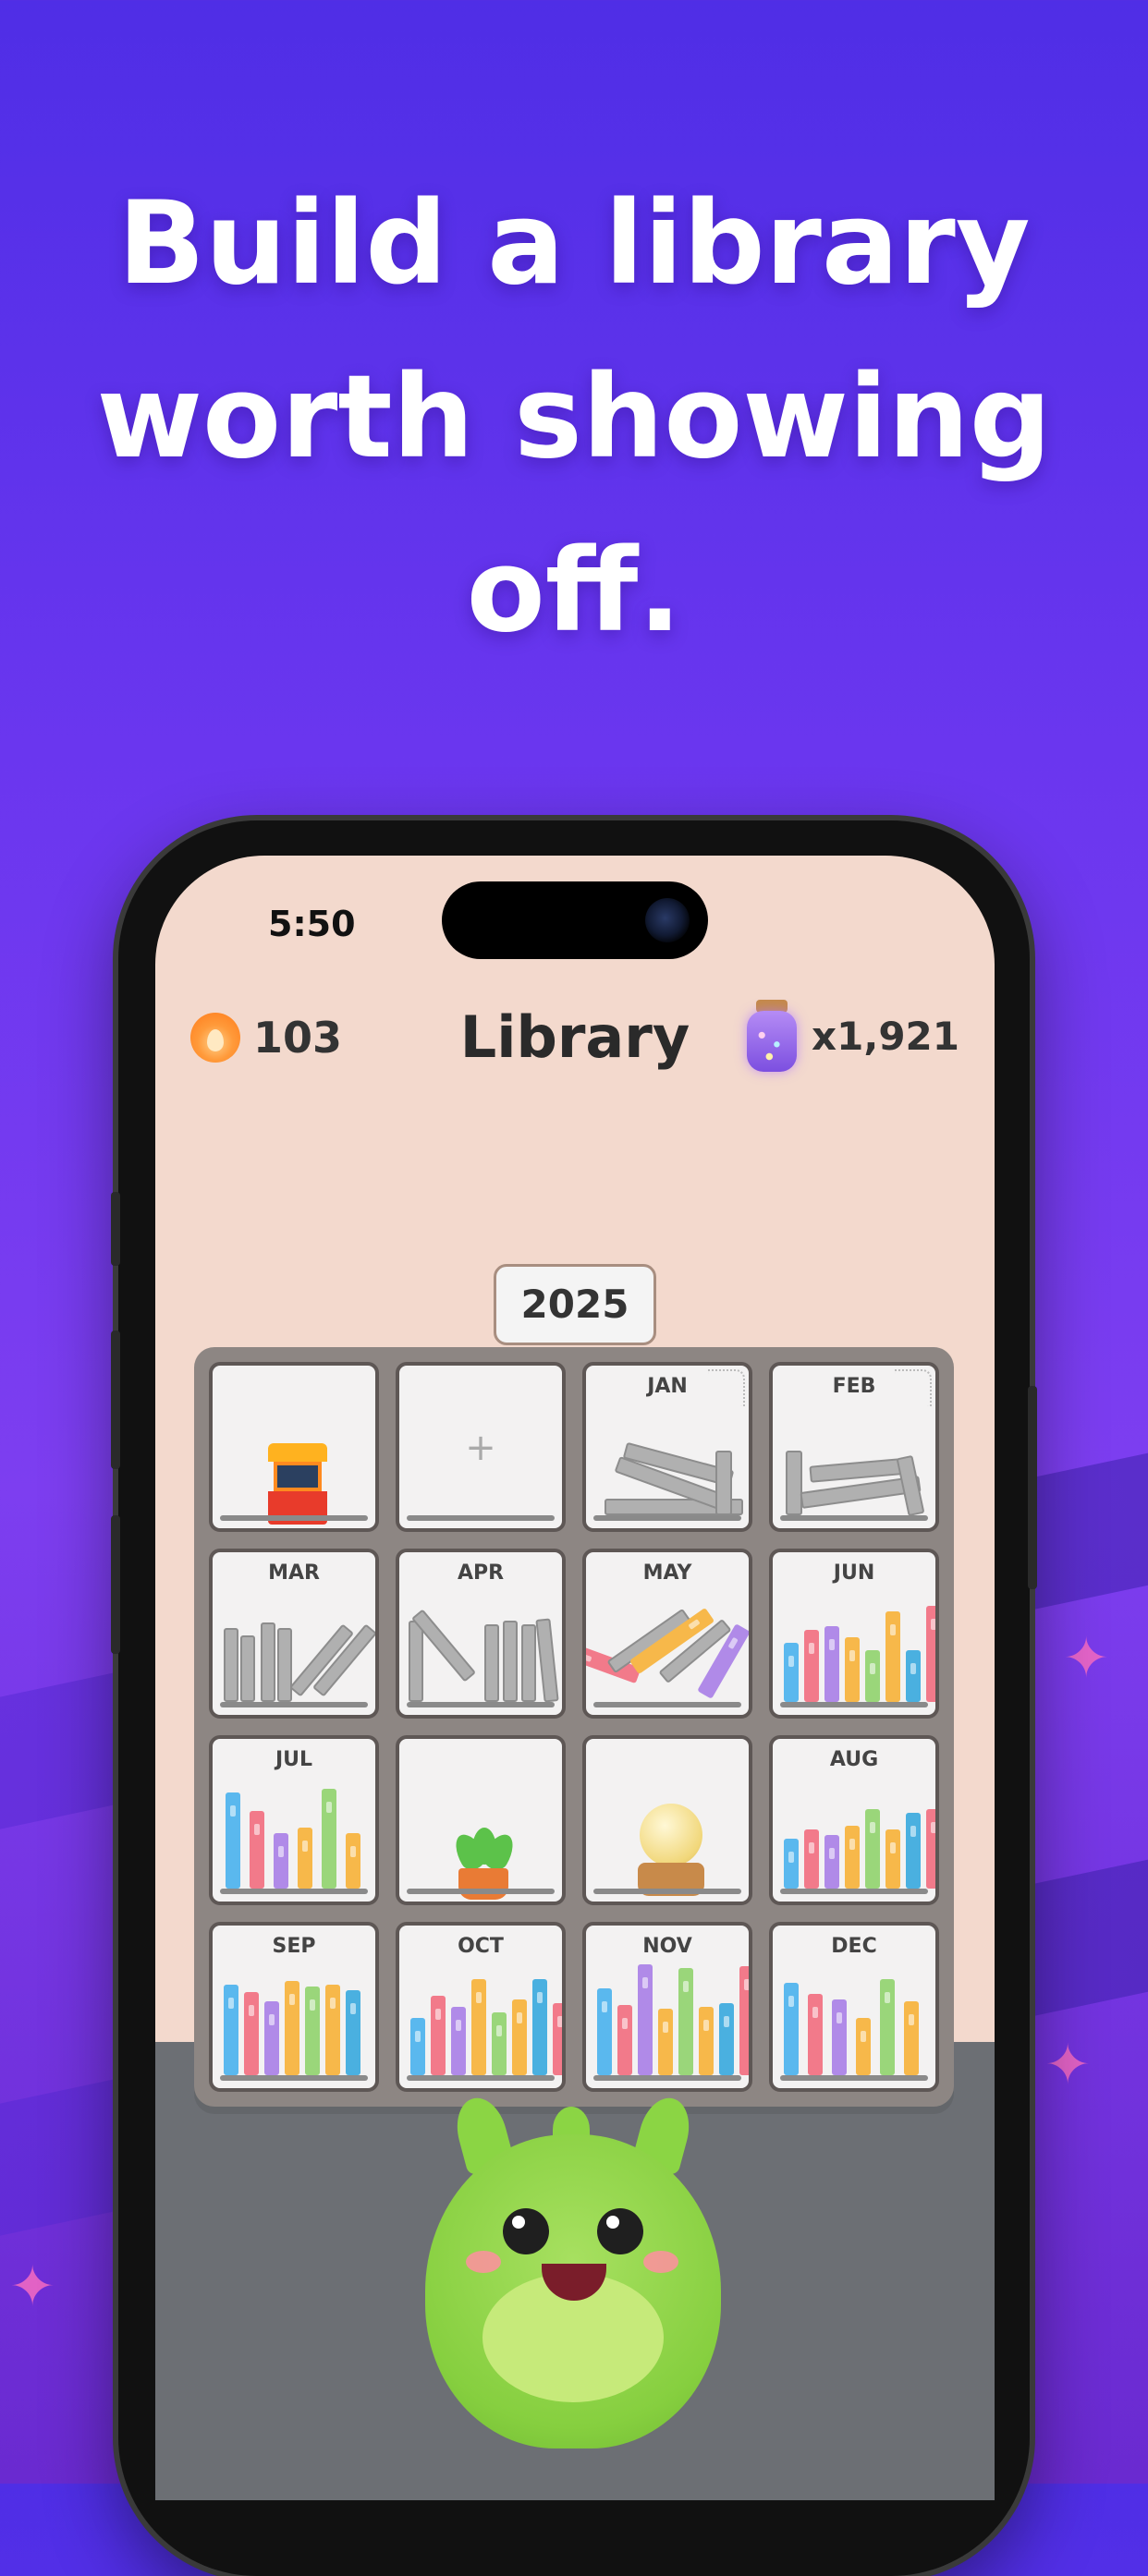 This screenshot has height=2576, width=1148. I want to click on headline-line-2: worth showing, so click(574, 417).